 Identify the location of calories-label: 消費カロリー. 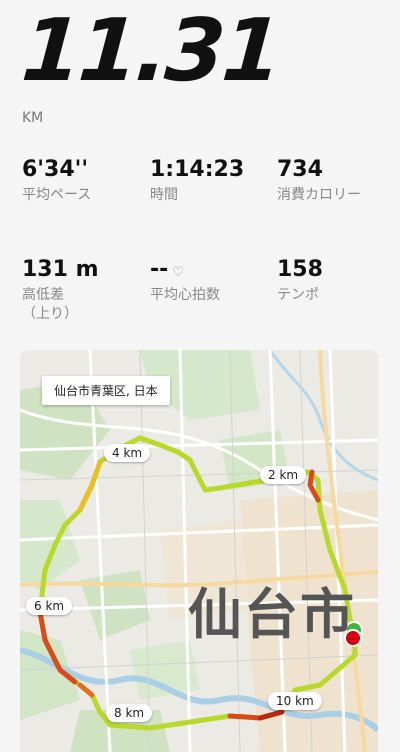
(319, 195).